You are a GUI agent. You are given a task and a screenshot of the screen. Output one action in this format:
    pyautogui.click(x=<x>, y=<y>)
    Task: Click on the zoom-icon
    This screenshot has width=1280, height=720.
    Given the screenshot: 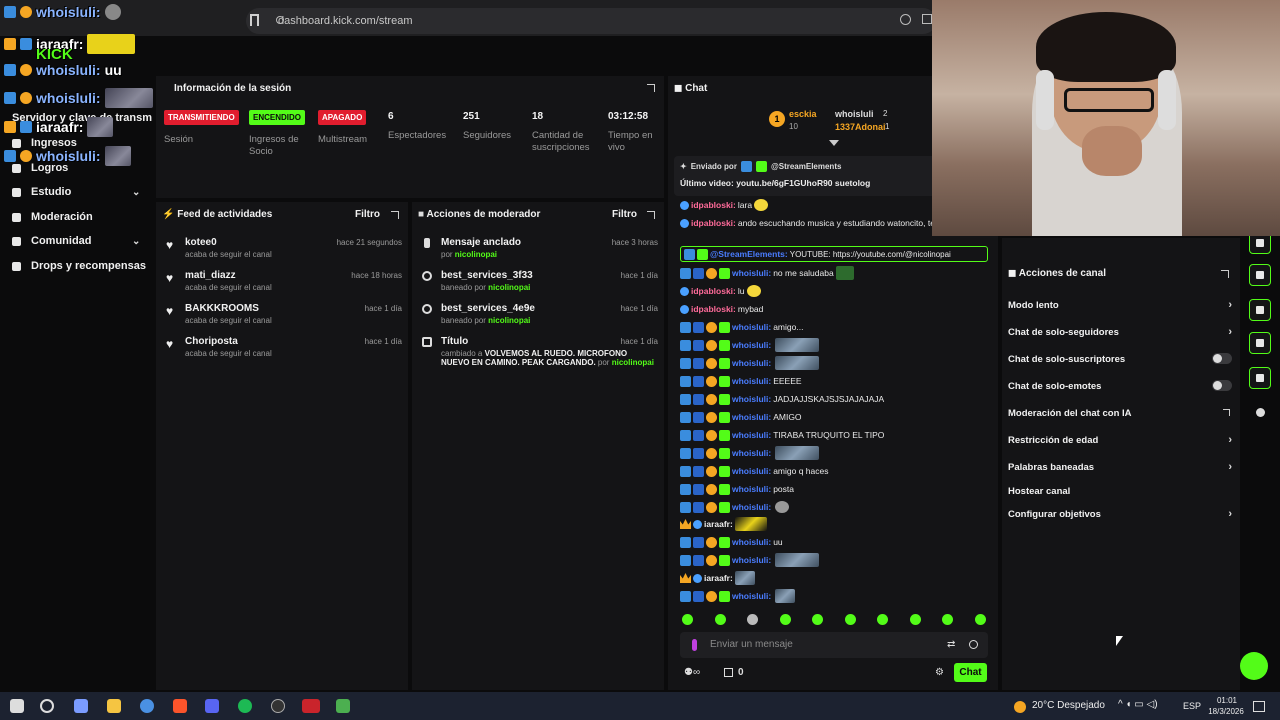 What is the action you would take?
    pyautogui.click(x=905, y=19)
    